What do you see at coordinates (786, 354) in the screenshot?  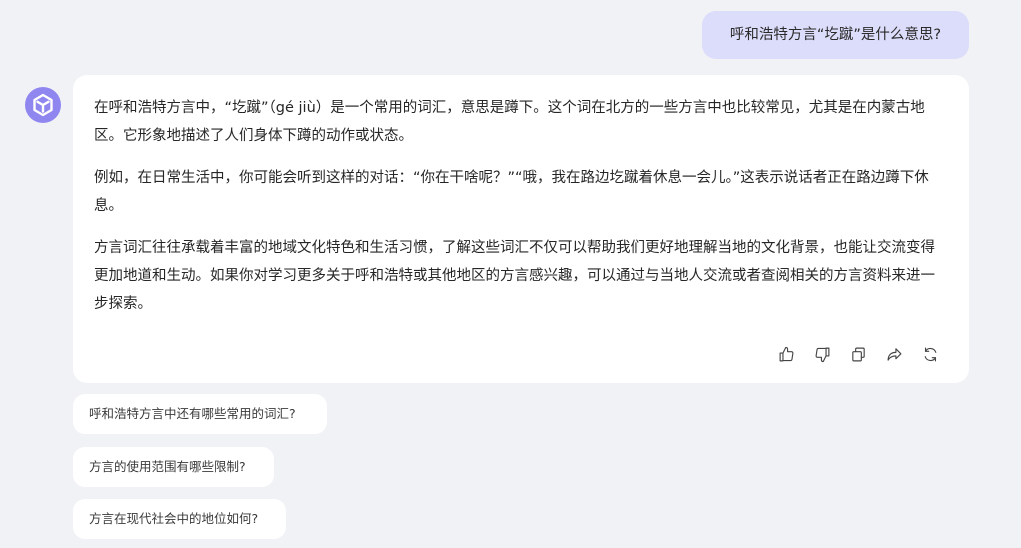 I see `thumbs-up-icon` at bounding box center [786, 354].